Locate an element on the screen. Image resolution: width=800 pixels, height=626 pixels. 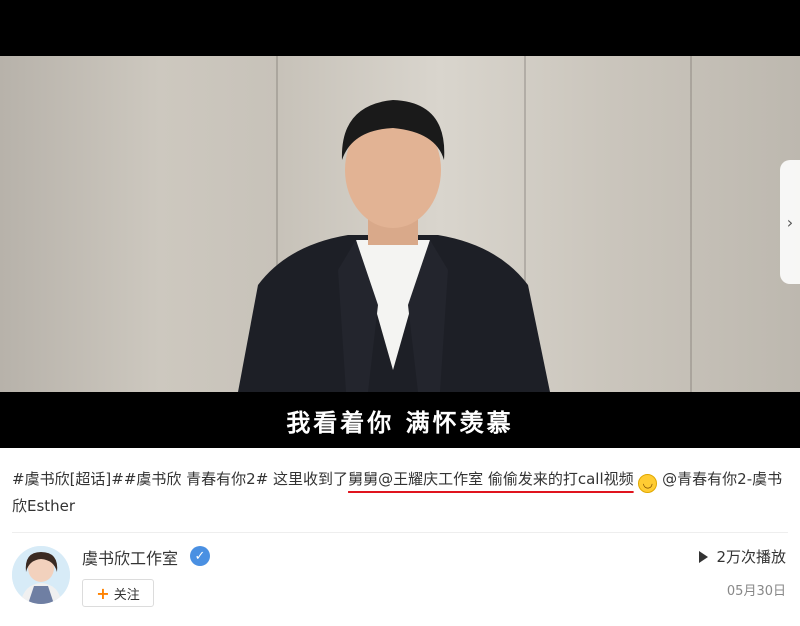
video-subtitle: 我看着你 满怀羡慕 is located at coordinates (400, 422).